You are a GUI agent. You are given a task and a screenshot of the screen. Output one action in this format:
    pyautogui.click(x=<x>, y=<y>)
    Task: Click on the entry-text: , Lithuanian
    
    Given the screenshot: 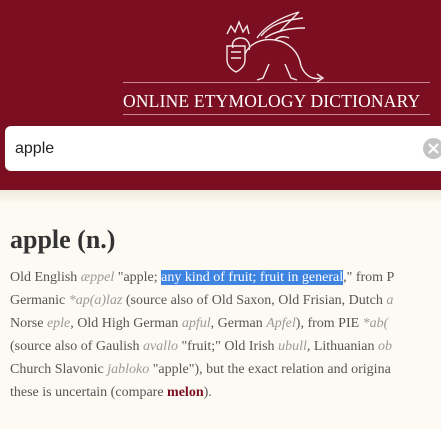 What is the action you would take?
    pyautogui.click(x=342, y=346)
    